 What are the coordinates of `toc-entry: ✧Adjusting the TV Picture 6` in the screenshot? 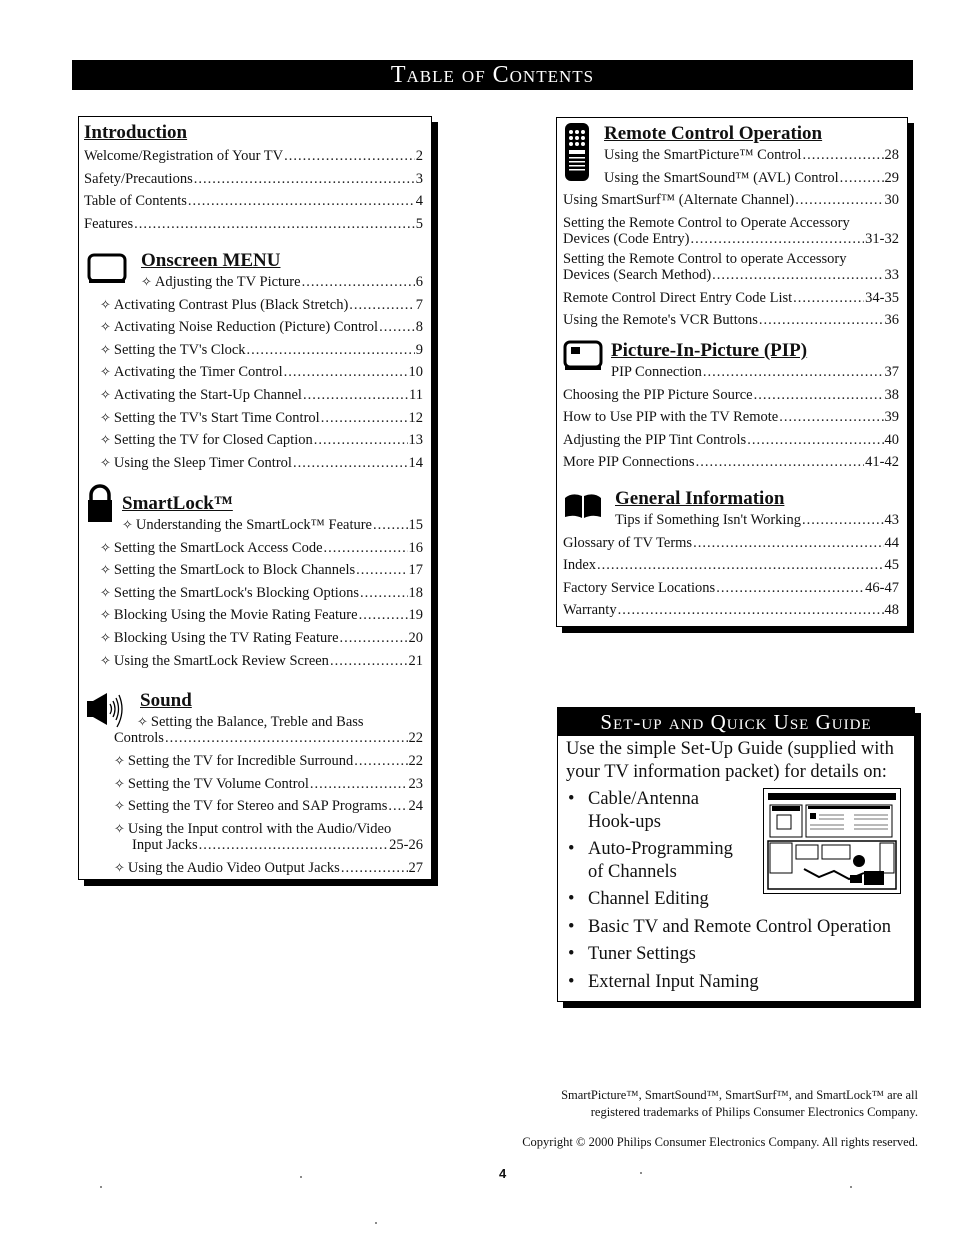 It's located at (253, 282).